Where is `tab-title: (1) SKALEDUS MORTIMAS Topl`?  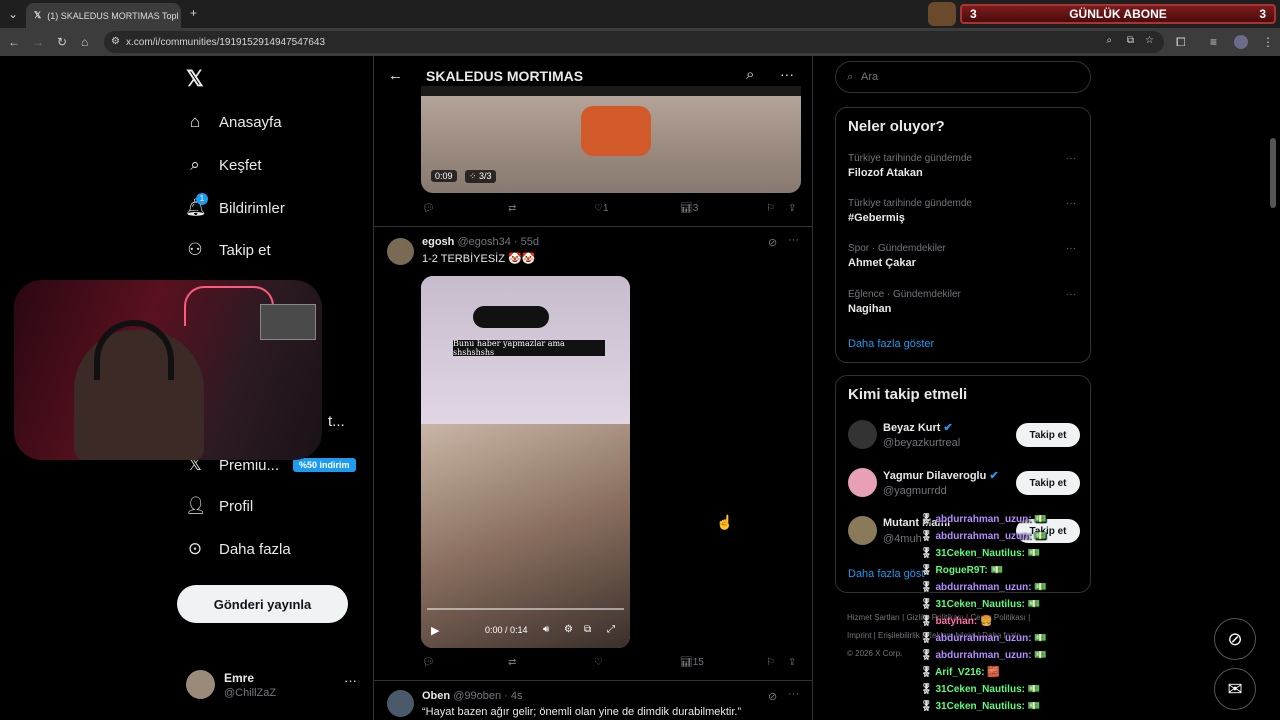 tab-title: (1) SKALEDUS MORTIMAS Topl is located at coordinates (113, 15).